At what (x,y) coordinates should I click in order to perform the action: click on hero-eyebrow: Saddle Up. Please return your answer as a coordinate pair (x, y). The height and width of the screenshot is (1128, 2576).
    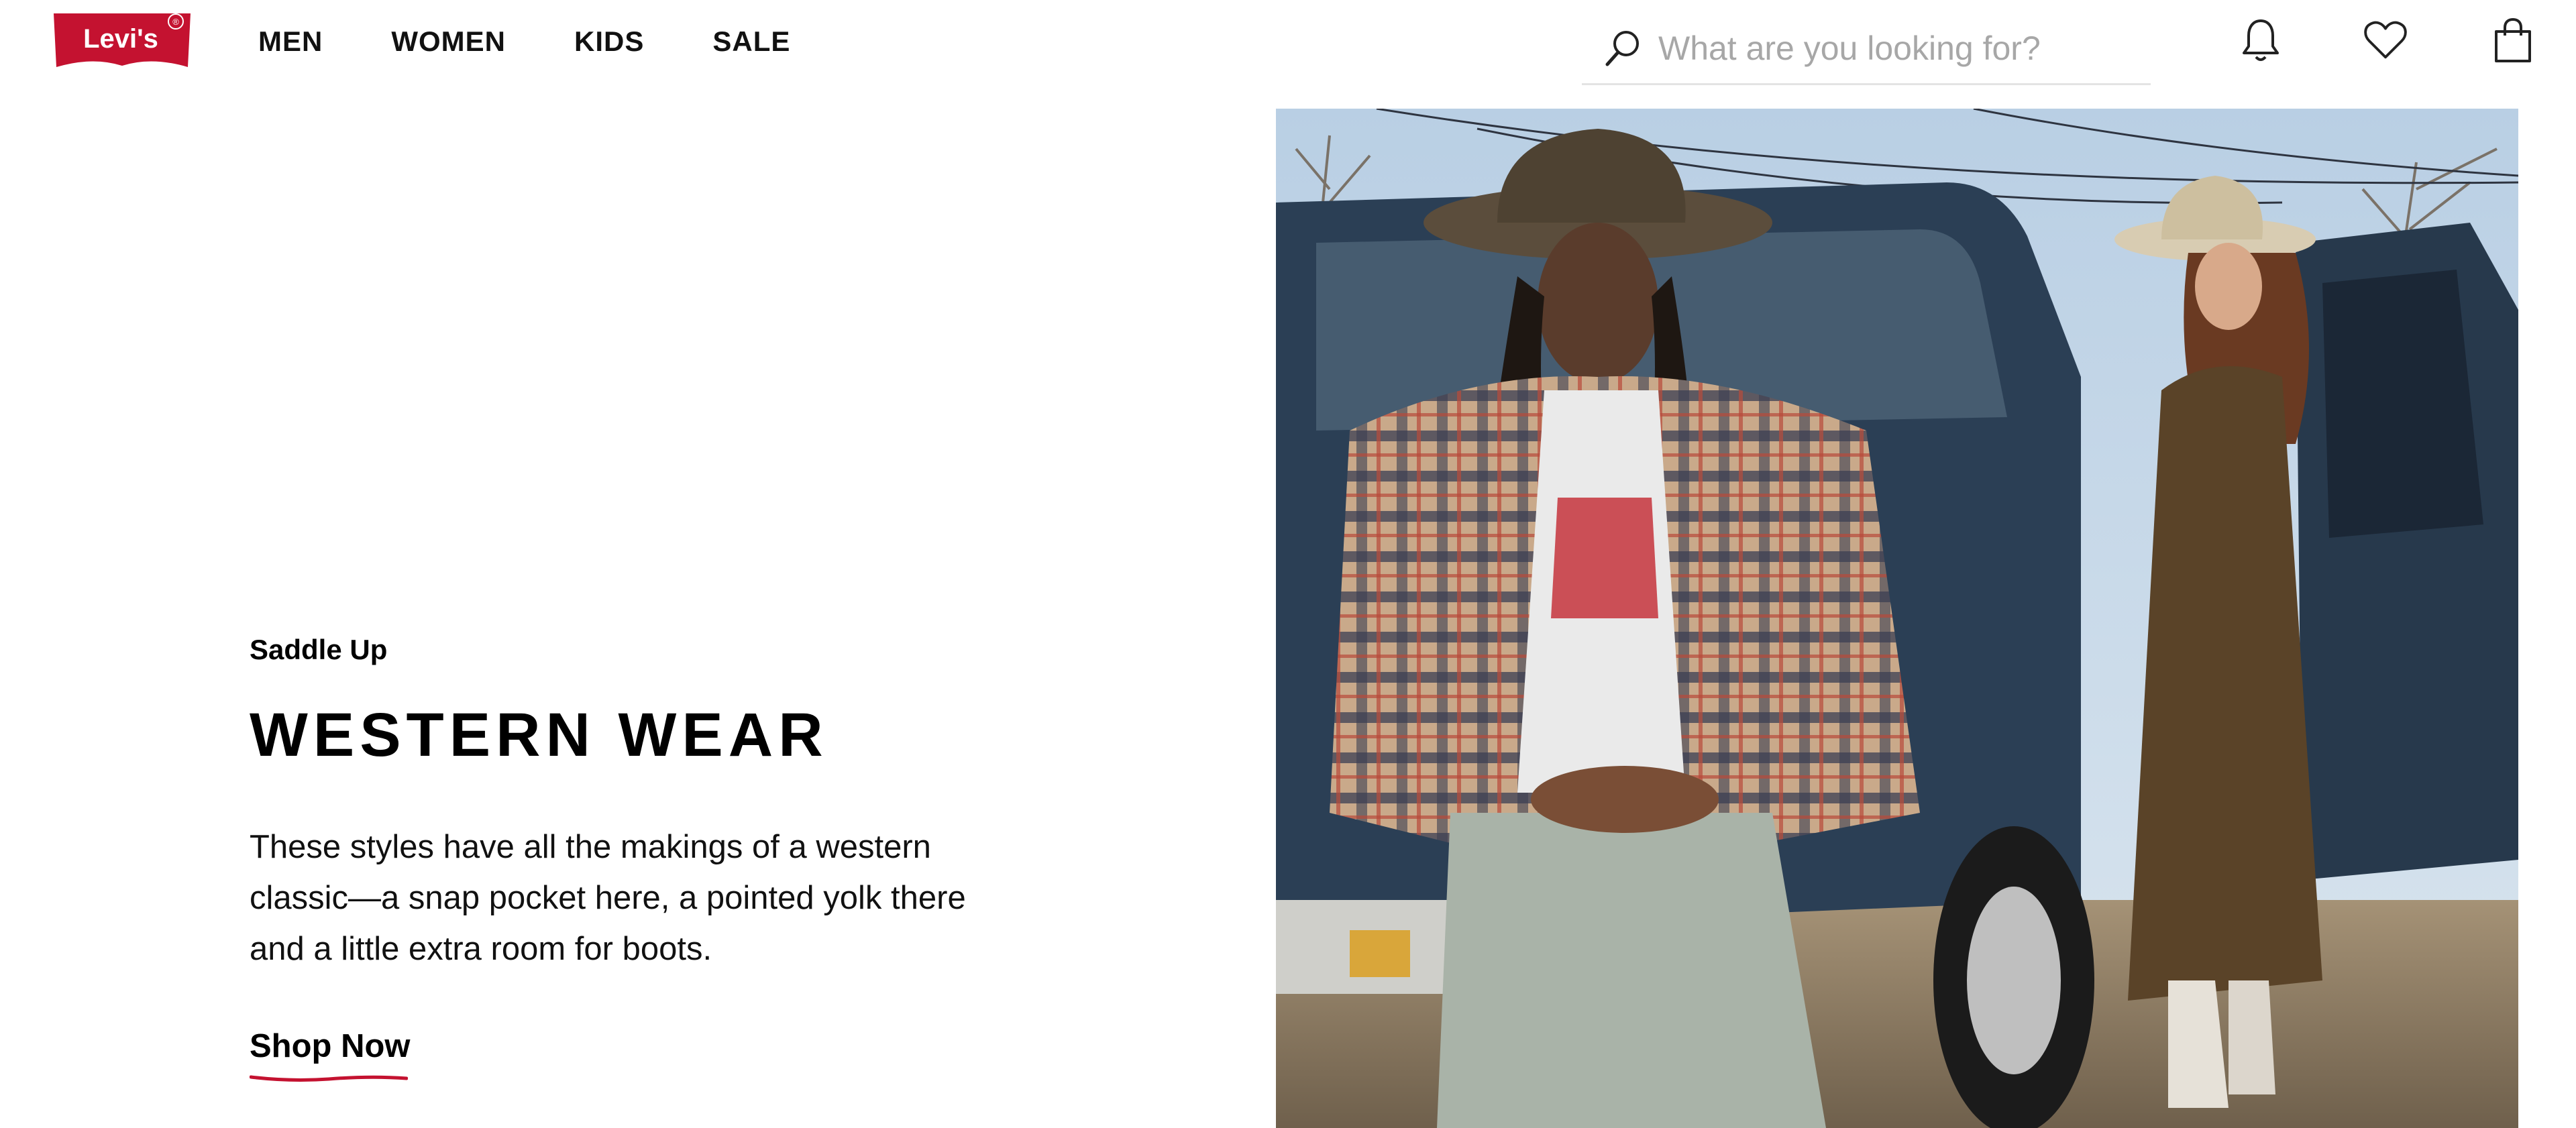
    Looking at the image, I should click on (319, 649).